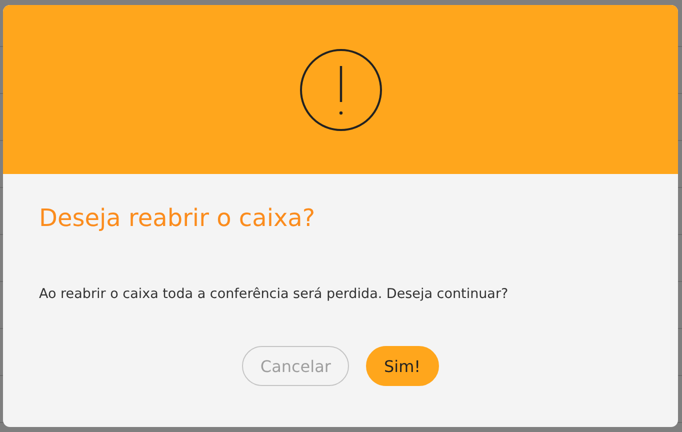 The width and height of the screenshot is (682, 432). I want to click on dialog-message: Ao reabrir o caixa toda a conferência será perdida. Deseja continuar?, so click(274, 294).